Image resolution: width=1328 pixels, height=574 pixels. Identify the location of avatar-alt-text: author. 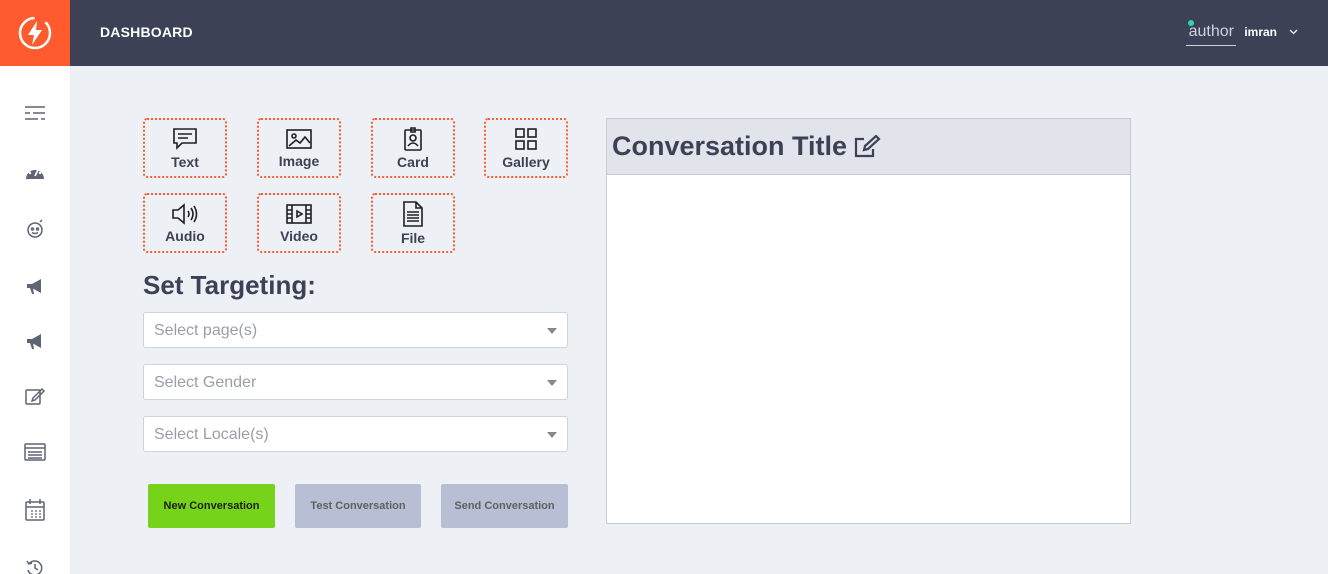
(1211, 31).